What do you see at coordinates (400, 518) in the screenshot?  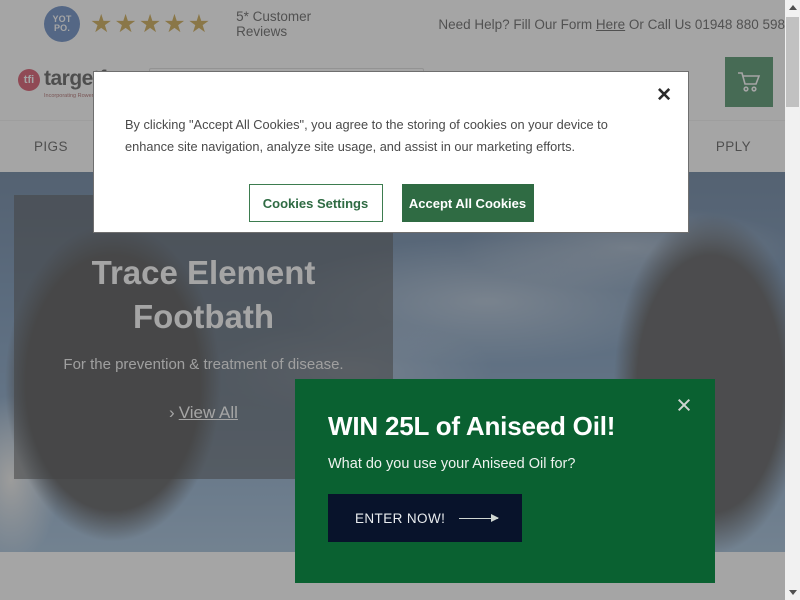 I see `enter-now-label: ENTER NOW!` at bounding box center [400, 518].